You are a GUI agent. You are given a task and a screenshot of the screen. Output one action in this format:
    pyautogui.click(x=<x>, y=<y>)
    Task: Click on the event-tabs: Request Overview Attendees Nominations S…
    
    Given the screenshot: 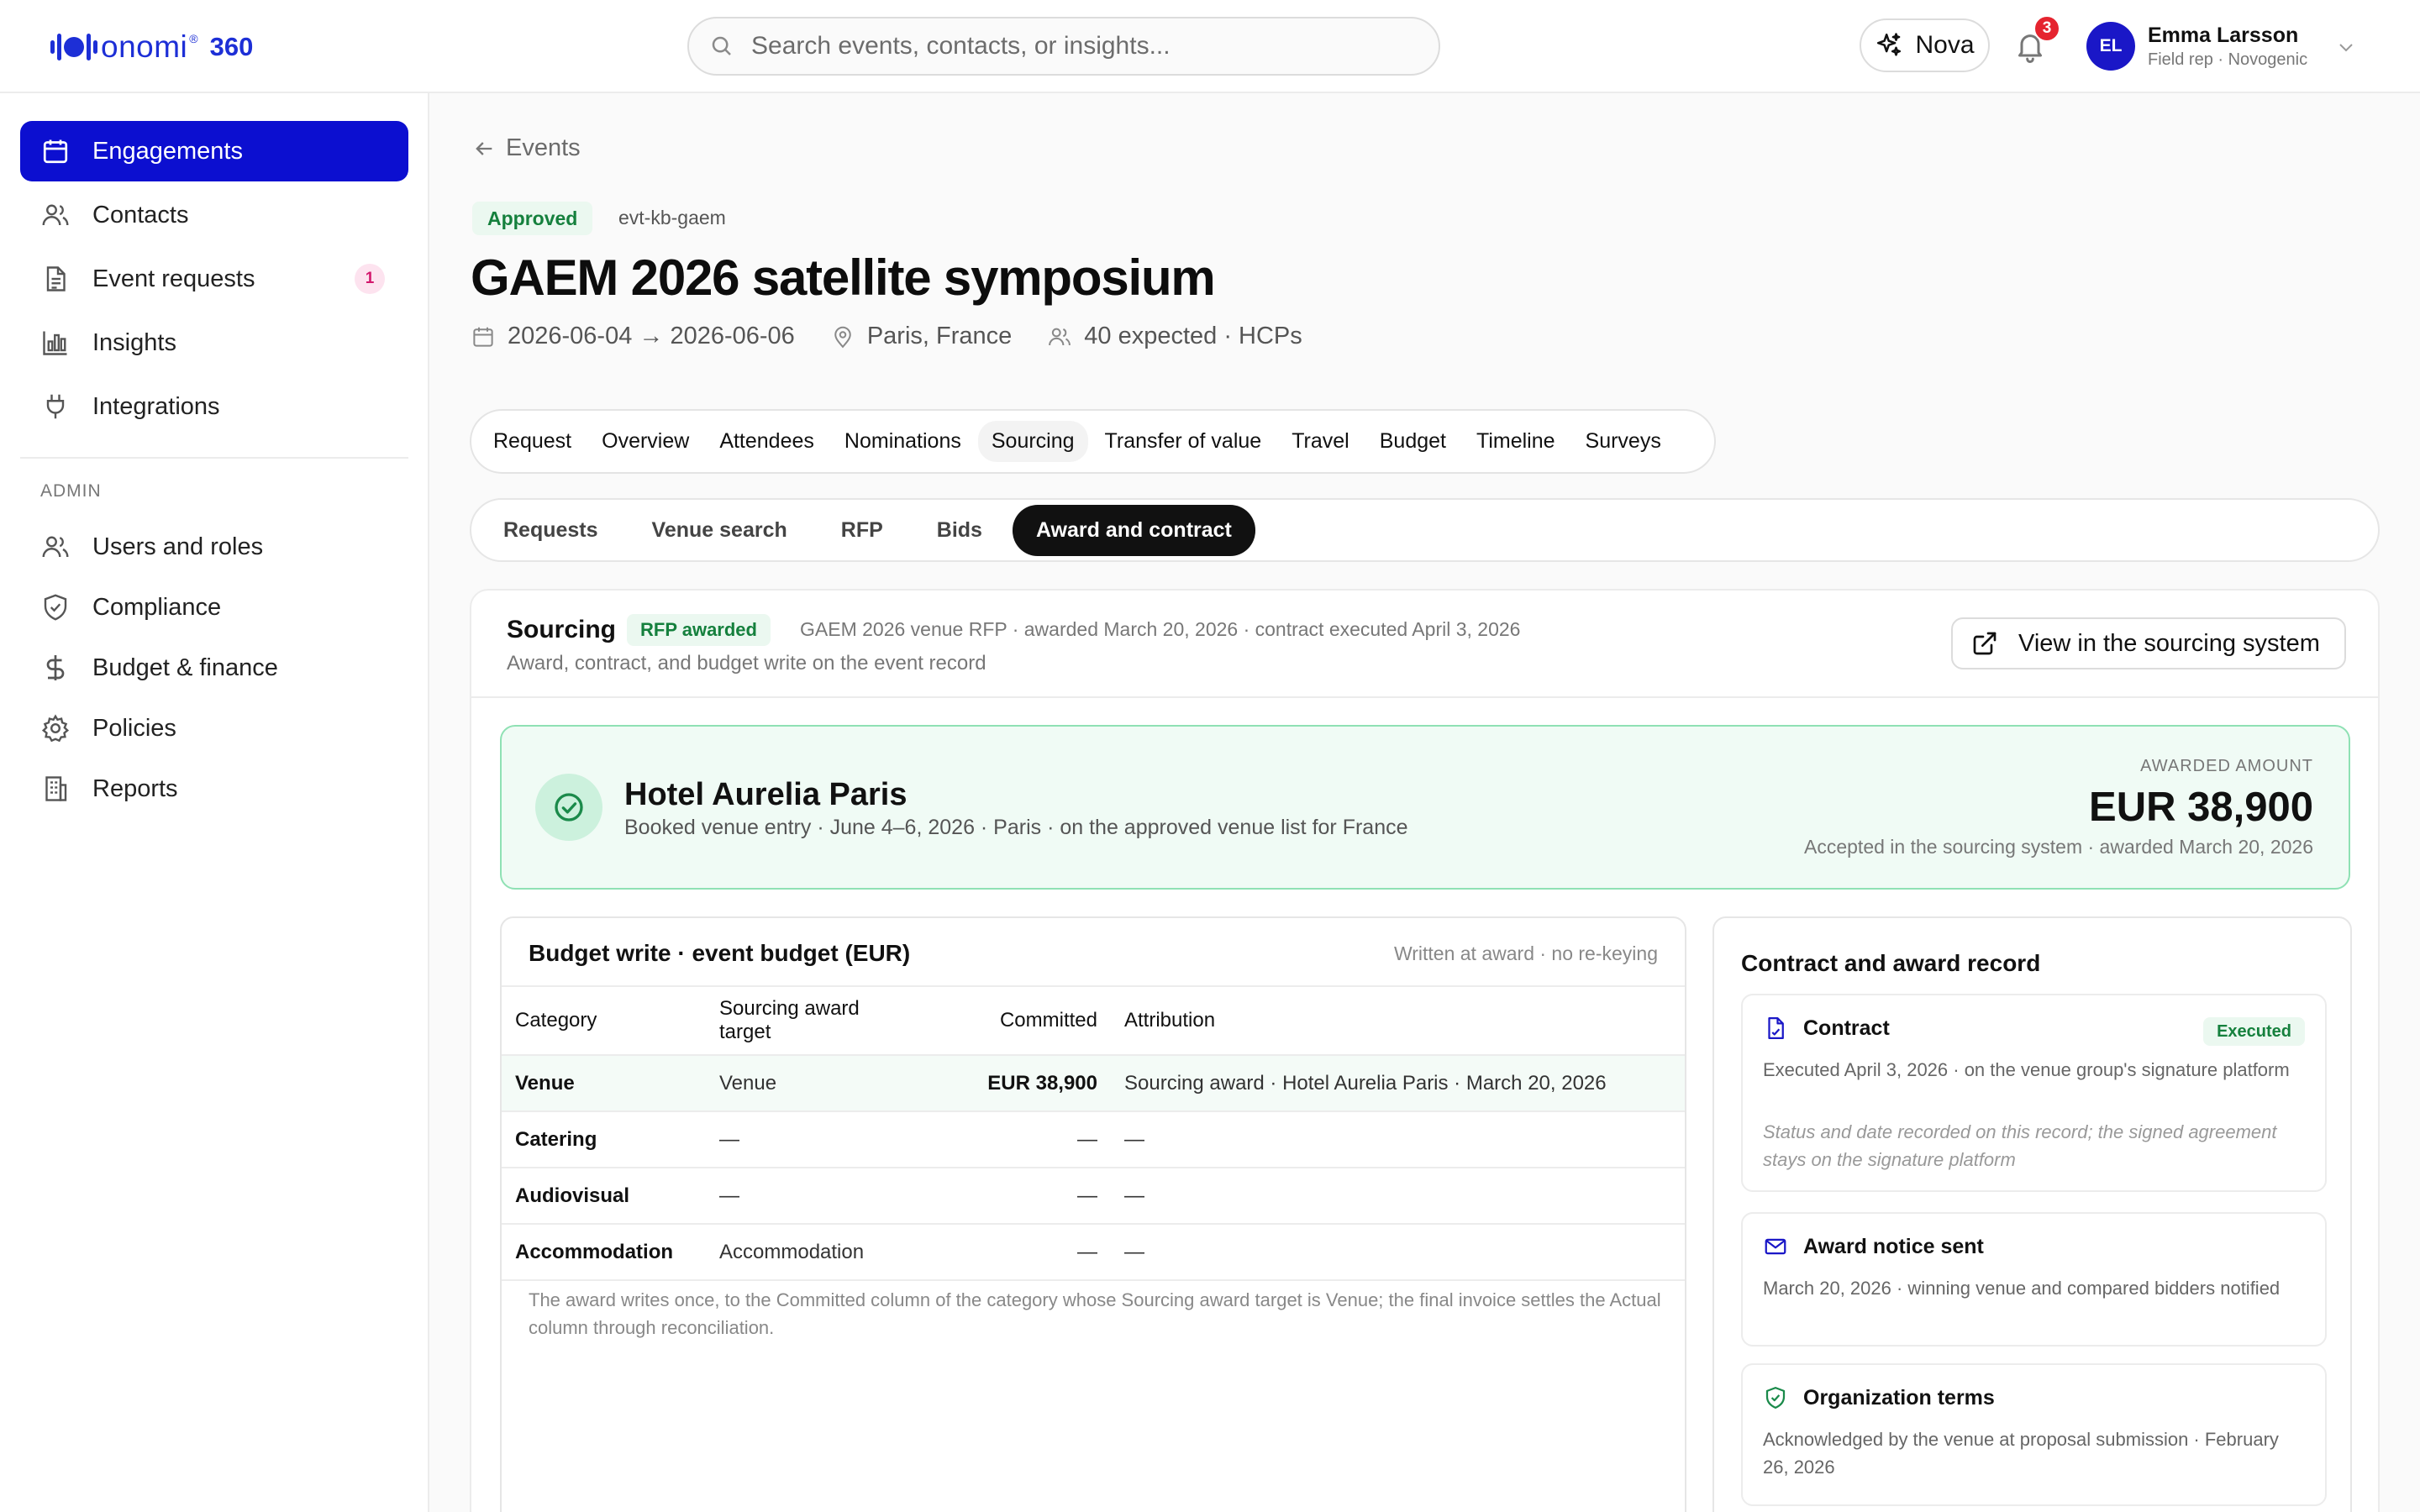 What is the action you would take?
    pyautogui.click(x=1093, y=441)
    